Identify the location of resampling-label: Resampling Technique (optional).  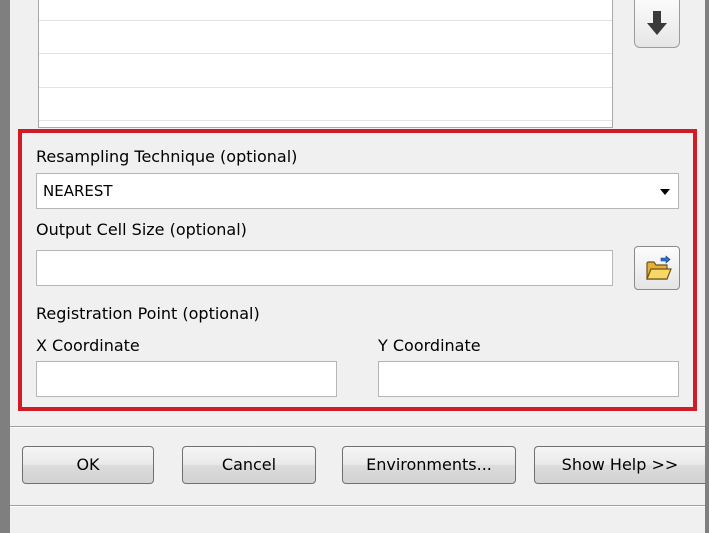
(167, 156).